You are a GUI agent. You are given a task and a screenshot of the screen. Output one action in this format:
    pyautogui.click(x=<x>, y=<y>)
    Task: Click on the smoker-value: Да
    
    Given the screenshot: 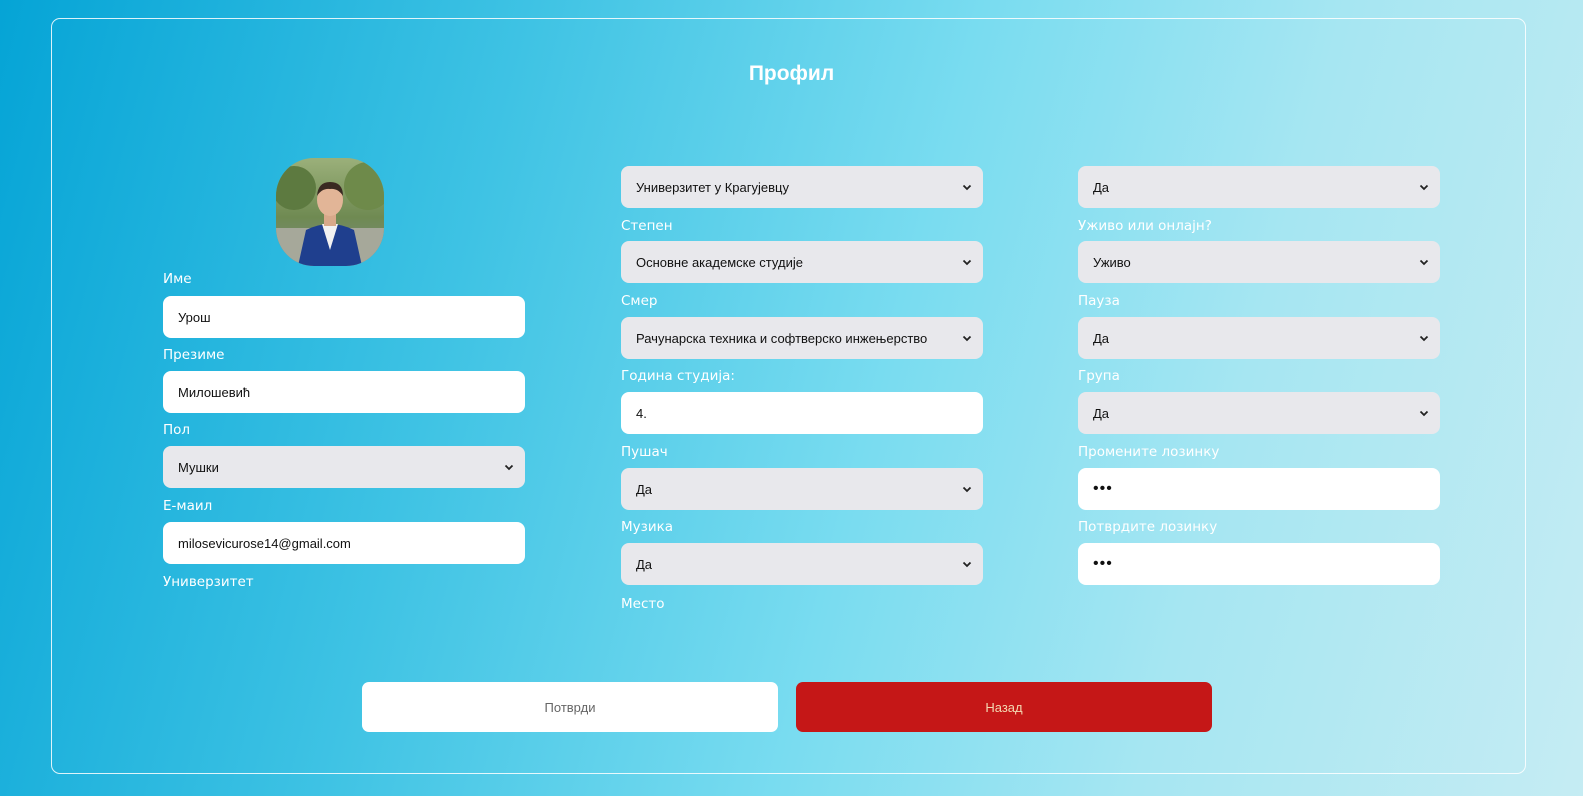 What is the action you would take?
    pyautogui.click(x=644, y=489)
    